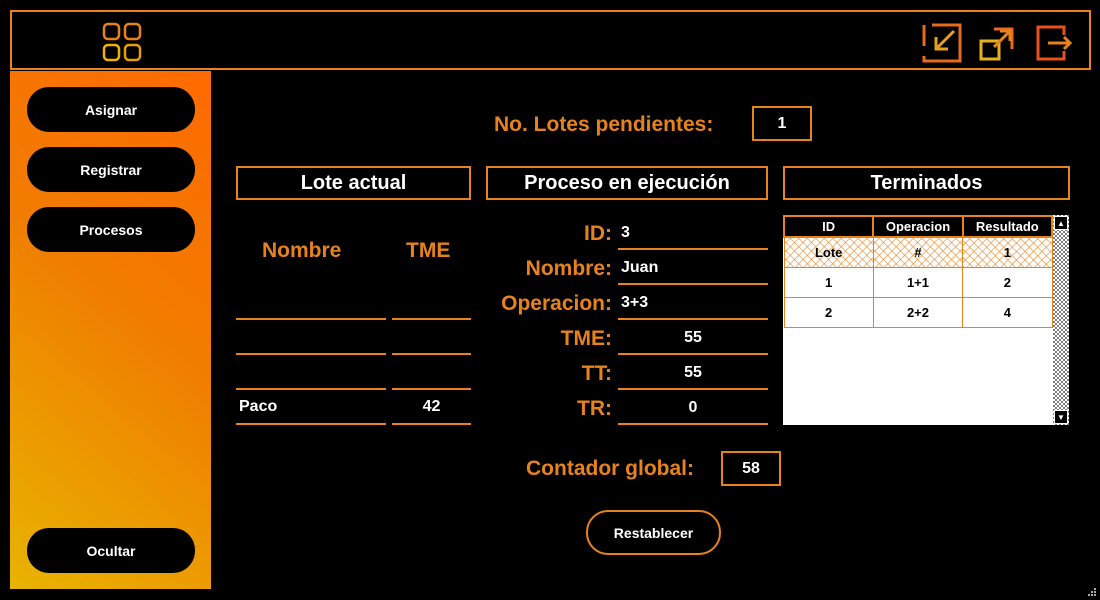 The width and height of the screenshot is (1100, 600). What do you see at coordinates (1054, 43) in the screenshot?
I see `exit-icon` at bounding box center [1054, 43].